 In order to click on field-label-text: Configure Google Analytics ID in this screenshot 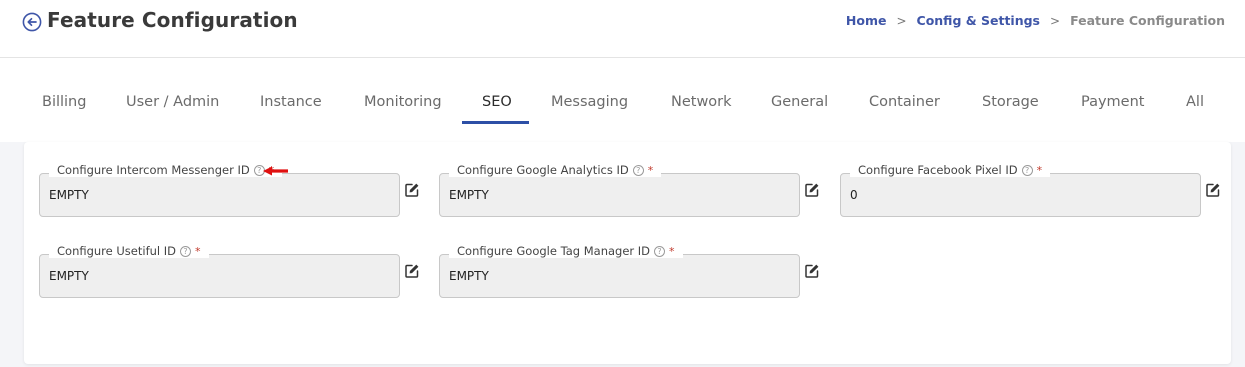, I will do `click(543, 170)`.